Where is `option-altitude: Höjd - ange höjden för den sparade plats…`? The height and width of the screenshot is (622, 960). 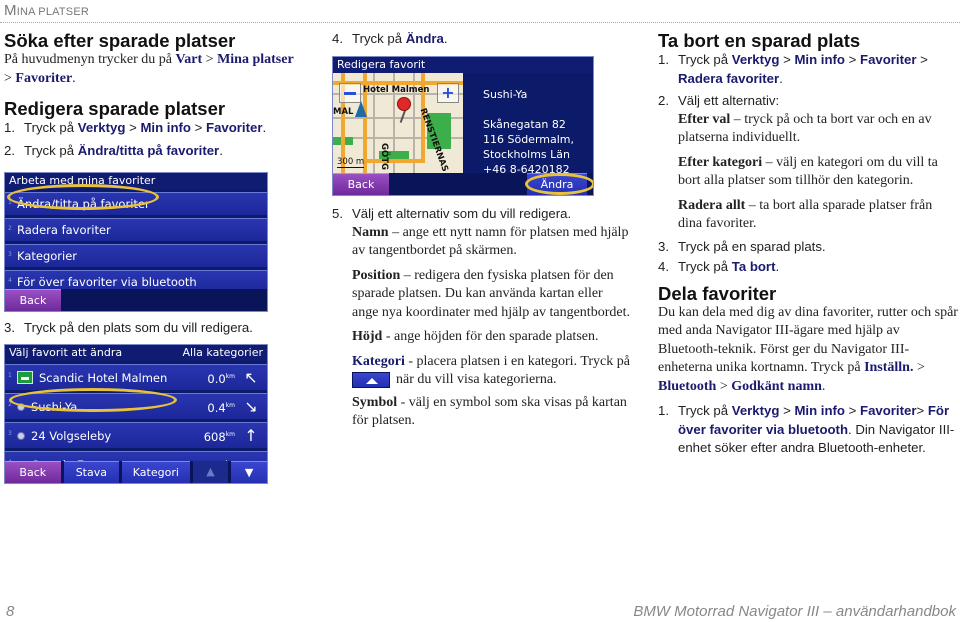
option-altitude: Höjd - ange höjden för den sparade plats… is located at coordinates (482, 337).